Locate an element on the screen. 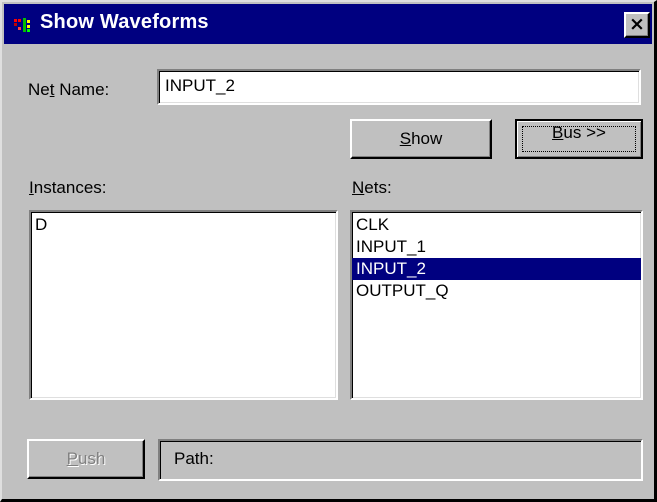 This screenshot has height=502, width=657. window-title: Show Waveforms is located at coordinates (124, 22).